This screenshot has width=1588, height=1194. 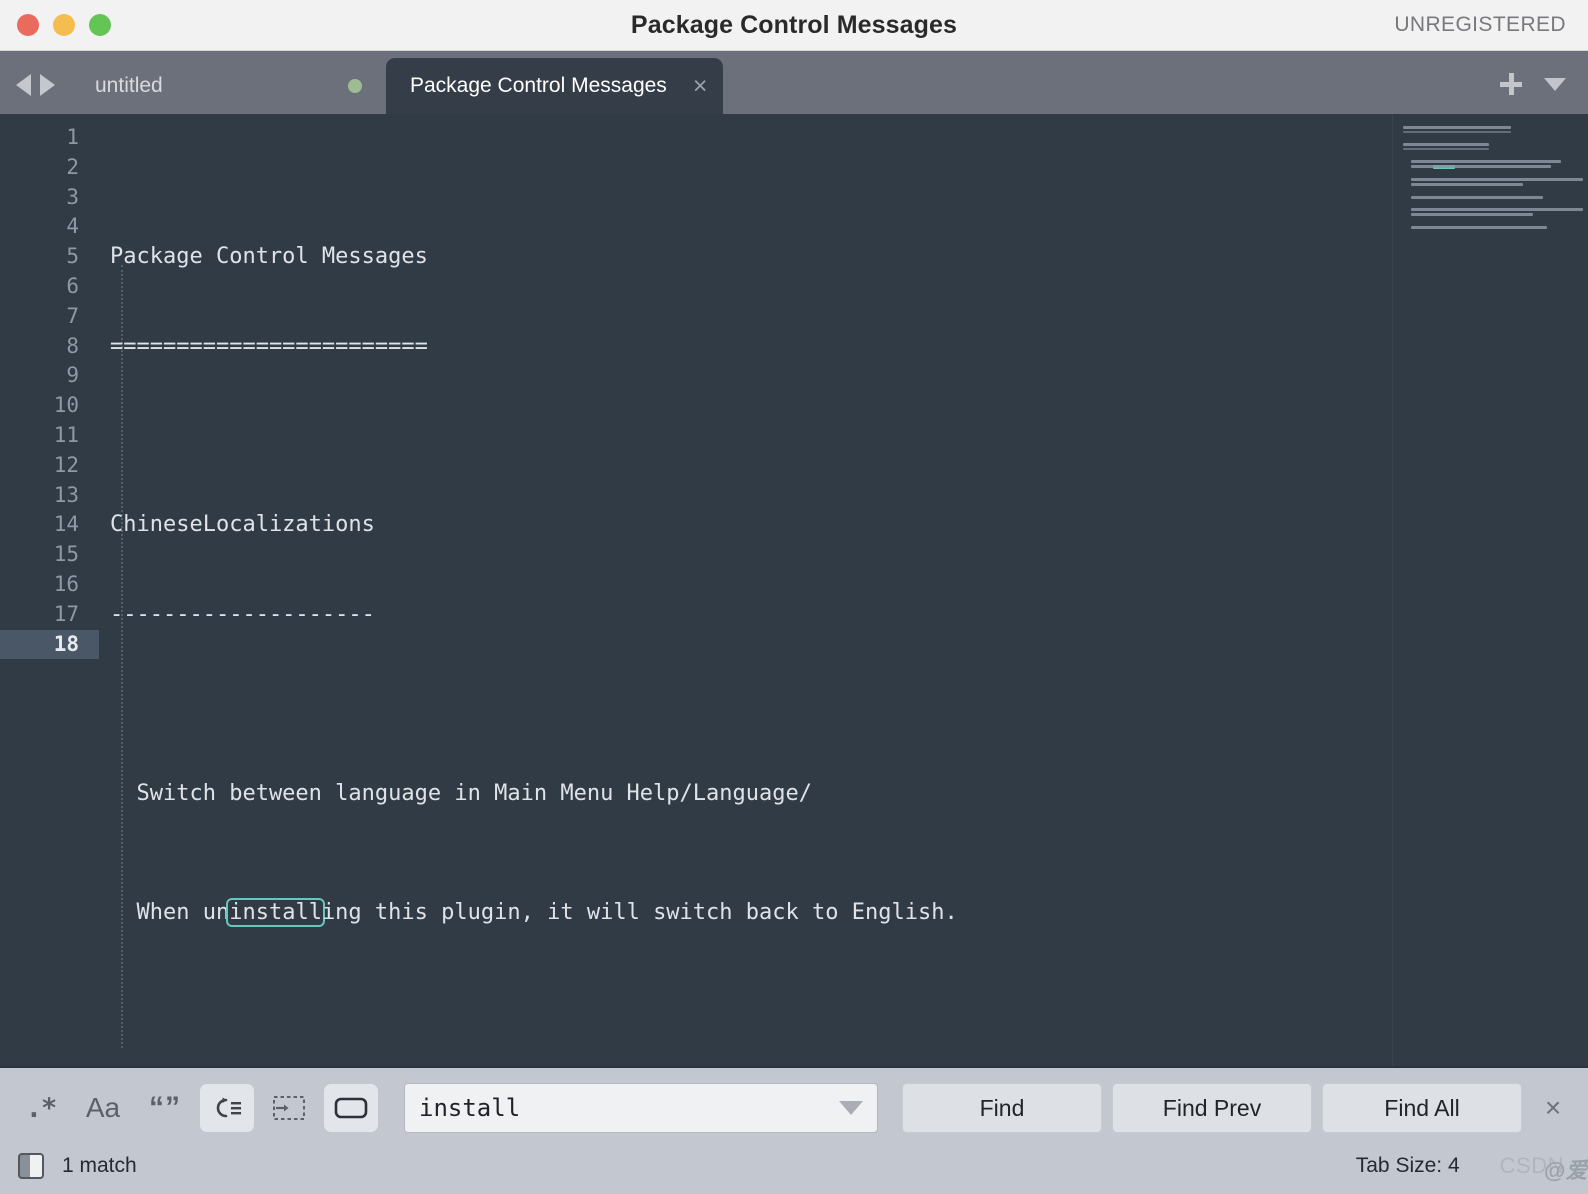 I want to click on in-selection-icon, so click(x=289, y=1108).